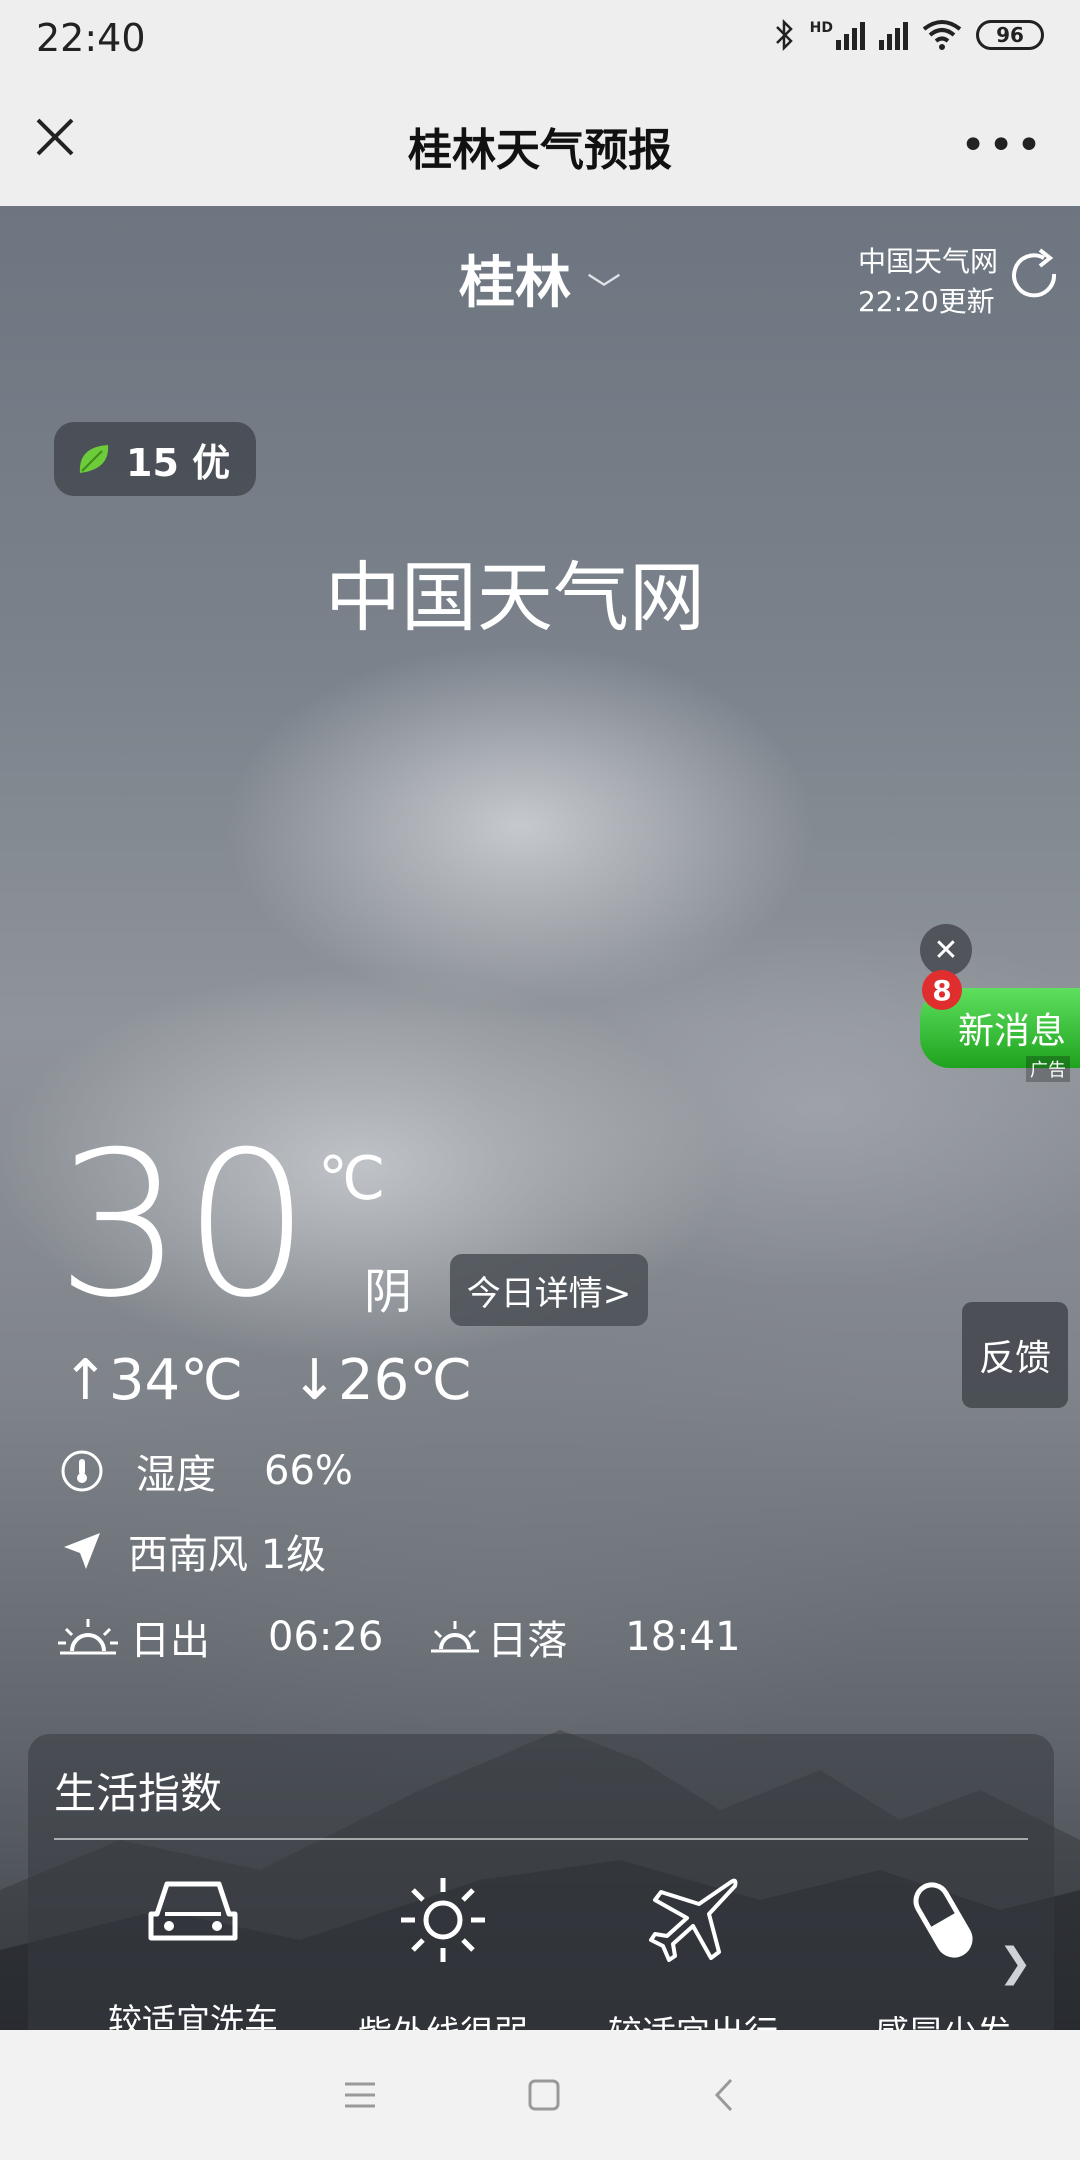 The height and width of the screenshot is (2160, 1080). I want to click on sunrise-time: 06:26, so click(326, 1637).